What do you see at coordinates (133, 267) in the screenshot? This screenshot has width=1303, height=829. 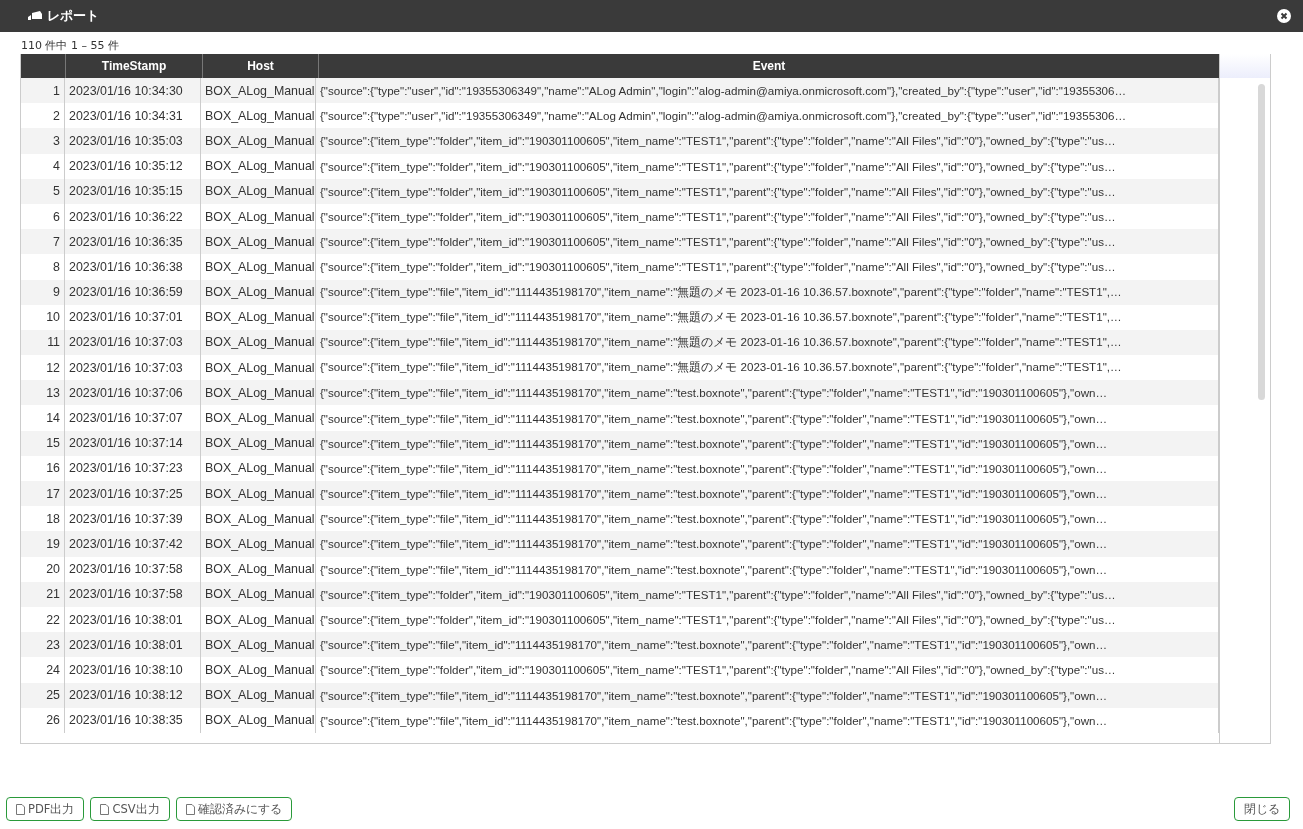 I see `table-cell: 2023/01/16 10:36:38` at bounding box center [133, 267].